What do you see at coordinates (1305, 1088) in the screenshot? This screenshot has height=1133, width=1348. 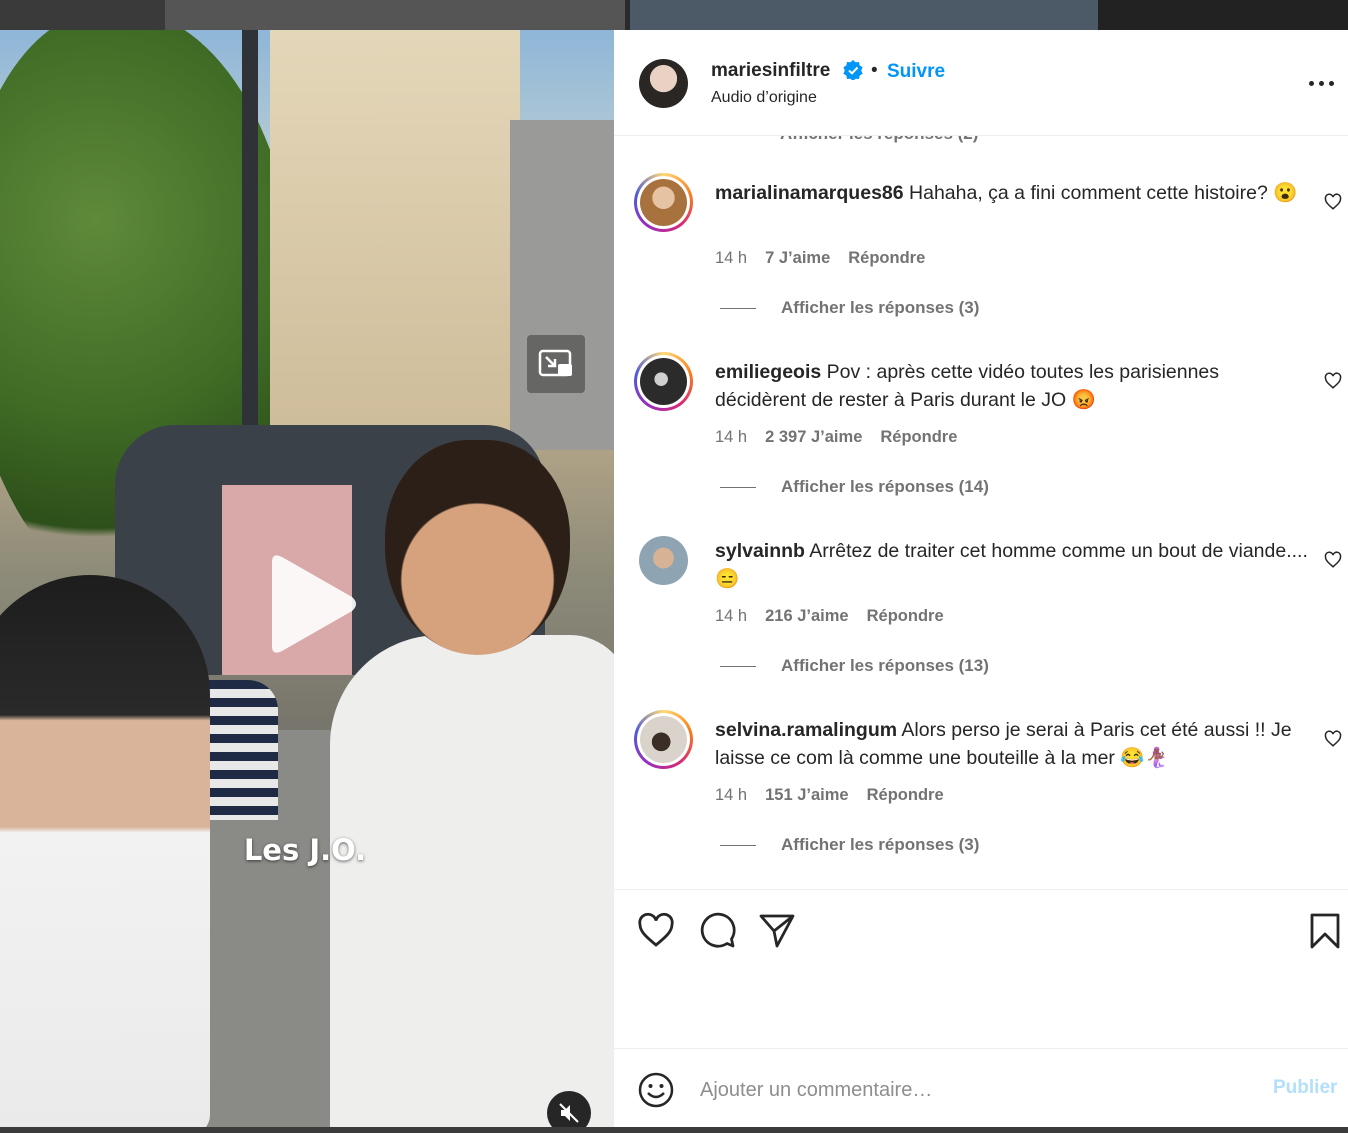 I see `publish-button: Publier` at bounding box center [1305, 1088].